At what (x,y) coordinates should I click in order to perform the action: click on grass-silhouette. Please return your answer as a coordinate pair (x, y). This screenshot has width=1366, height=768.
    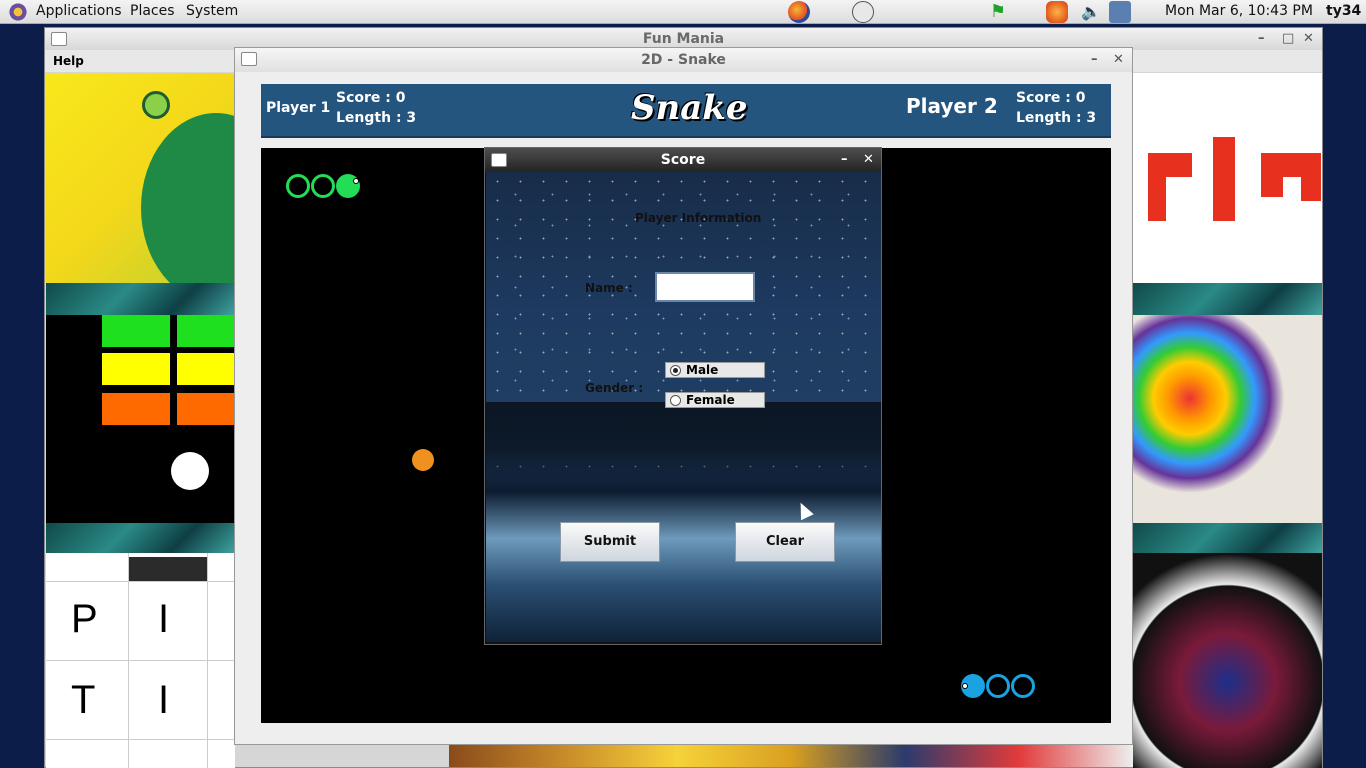
    Looking at the image, I should click on (683, 442).